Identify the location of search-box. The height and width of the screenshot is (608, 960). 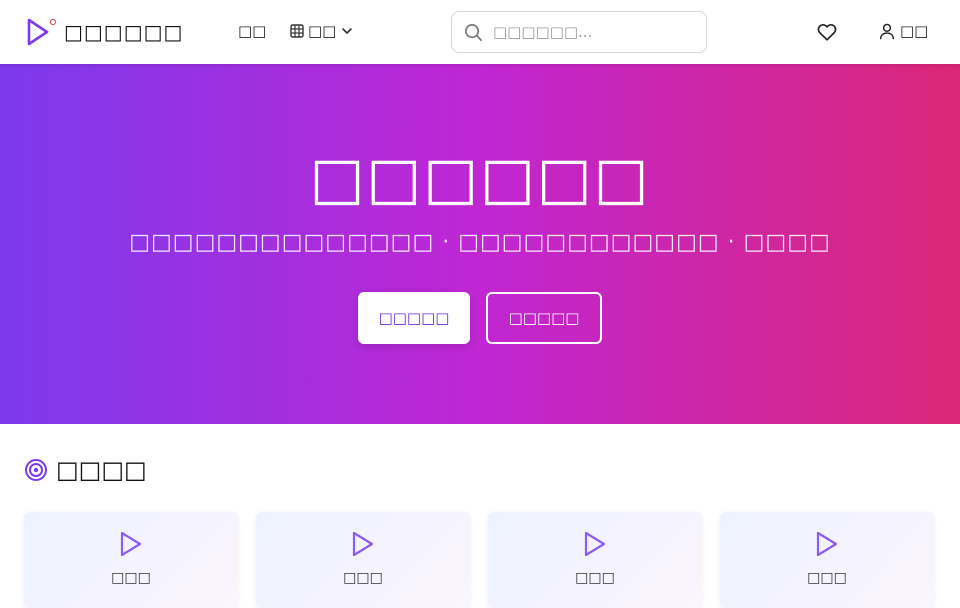
(579, 32).